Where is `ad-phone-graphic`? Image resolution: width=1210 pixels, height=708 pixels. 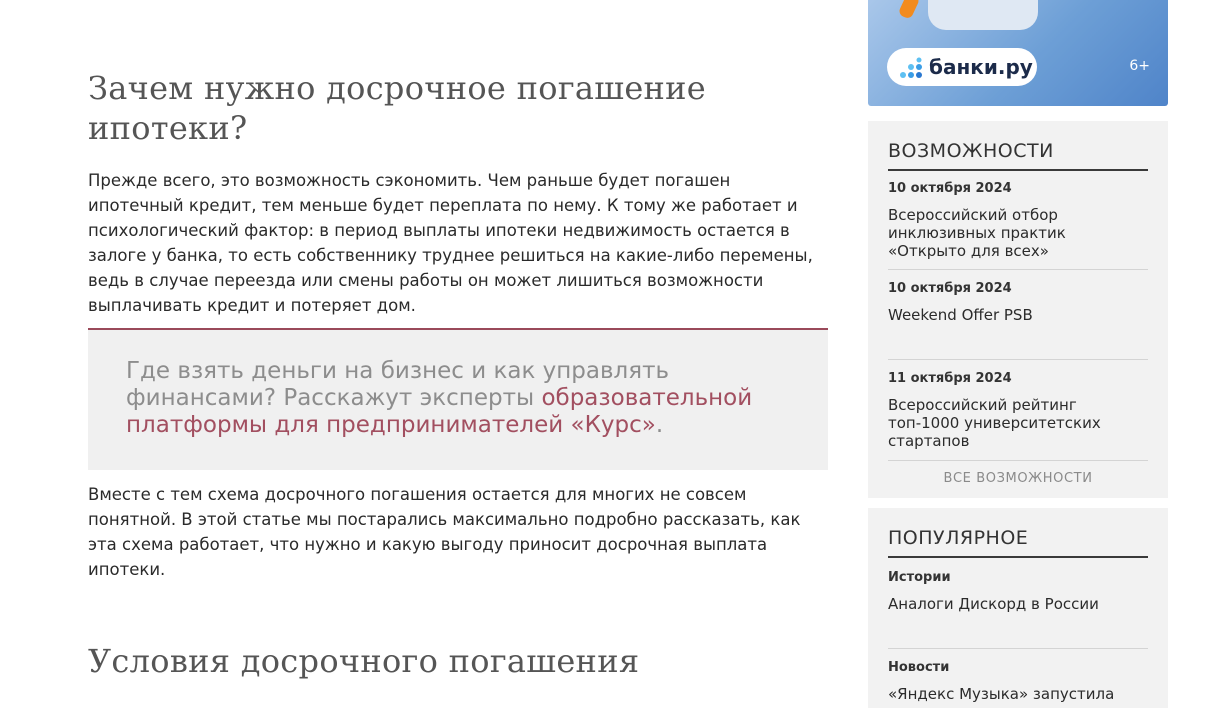
ad-phone-graphic is located at coordinates (983, 15).